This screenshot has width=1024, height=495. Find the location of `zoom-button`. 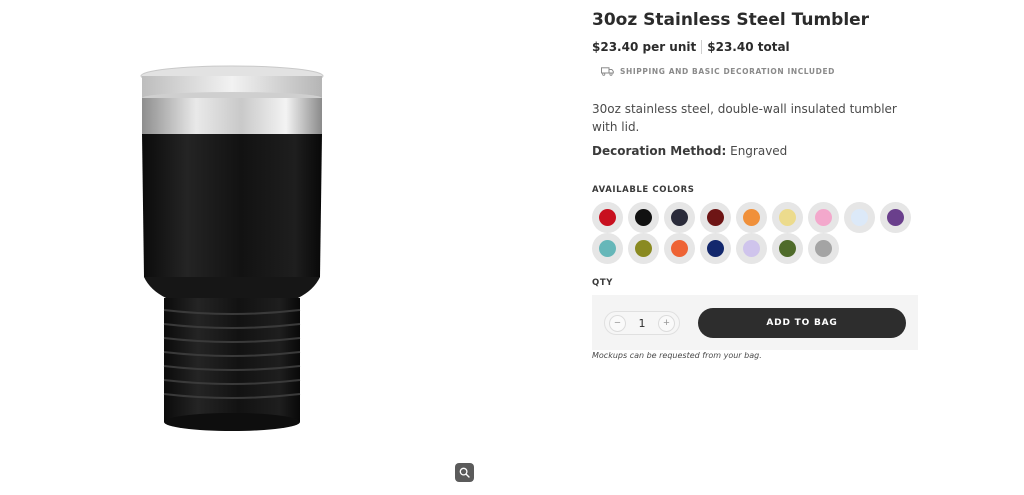

zoom-button is located at coordinates (464, 472).